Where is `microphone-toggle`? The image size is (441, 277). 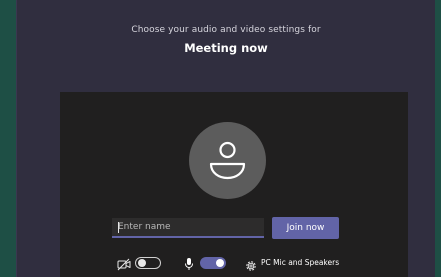
microphone-toggle is located at coordinates (213, 263).